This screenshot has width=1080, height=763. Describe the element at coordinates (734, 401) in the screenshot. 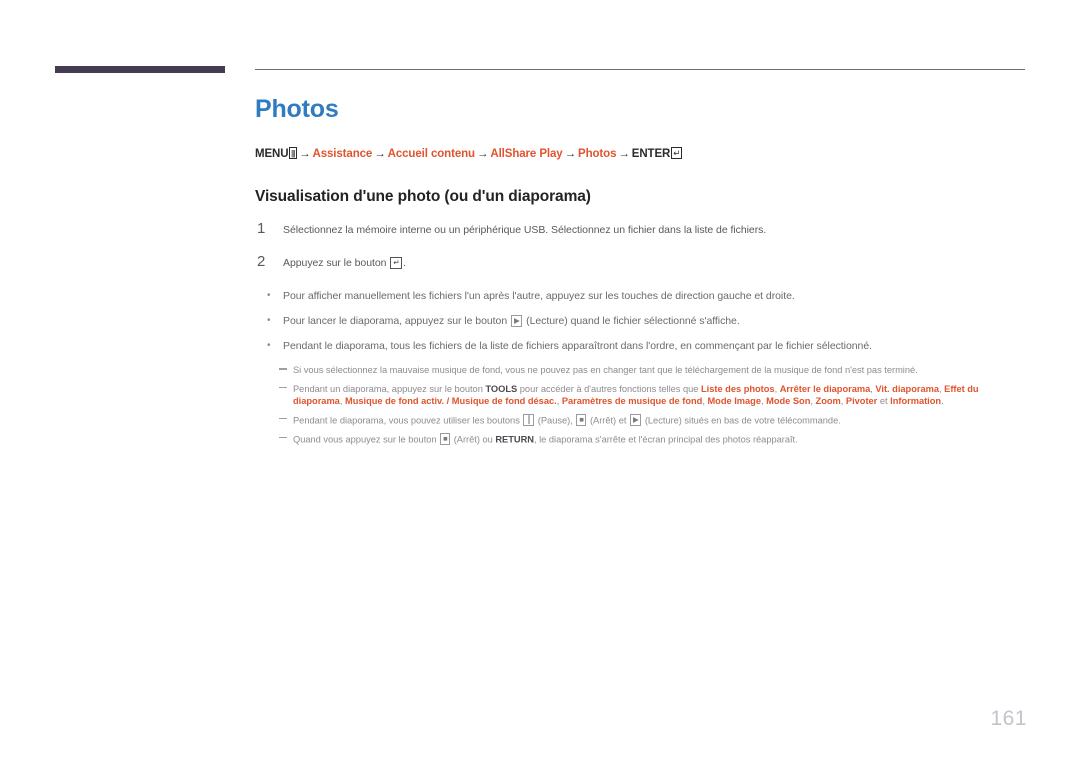

I see `option-mode-image: Mode Image` at that location.